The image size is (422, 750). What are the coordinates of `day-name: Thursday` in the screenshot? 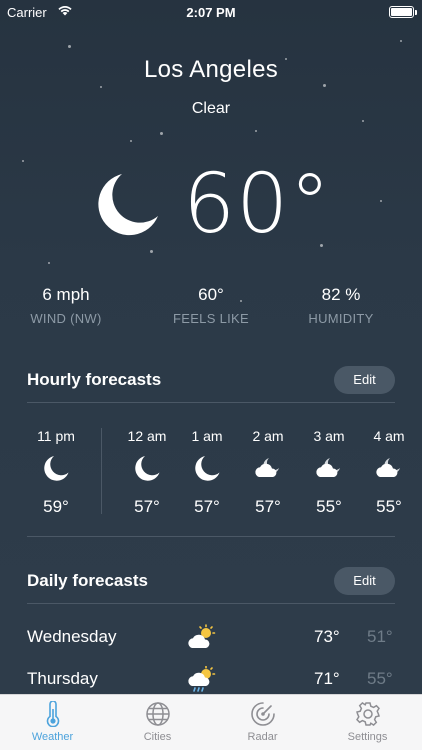 It's located at (62, 678).